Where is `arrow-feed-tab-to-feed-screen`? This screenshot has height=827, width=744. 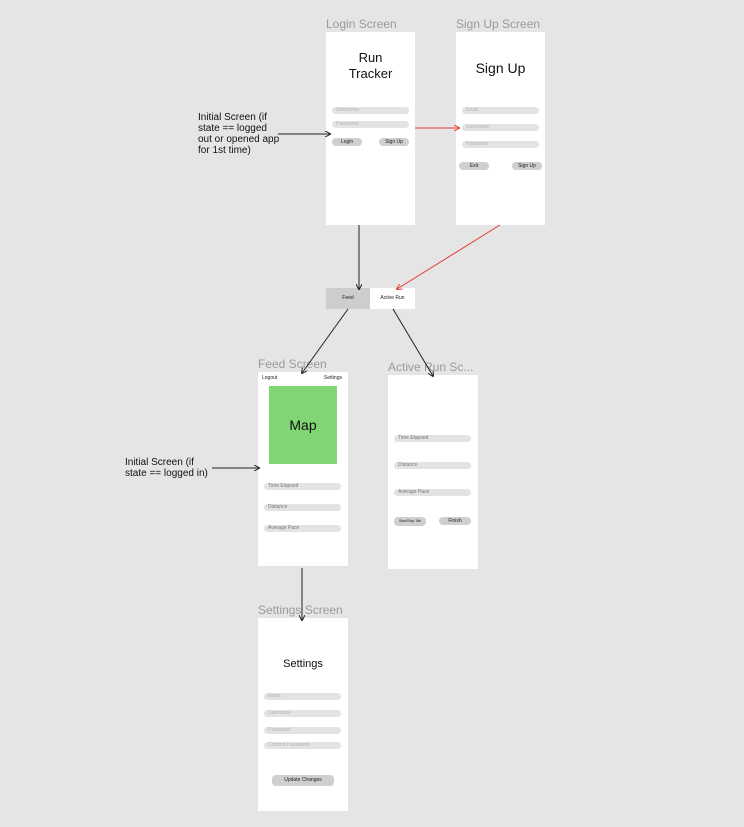 arrow-feed-tab-to-feed-screen is located at coordinates (325, 340).